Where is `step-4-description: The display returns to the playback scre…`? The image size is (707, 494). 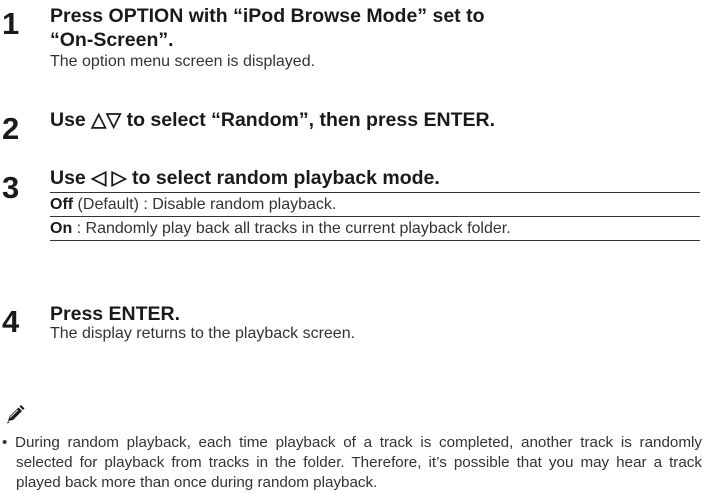 step-4-description: The display returns to the playback scre… is located at coordinates (203, 333).